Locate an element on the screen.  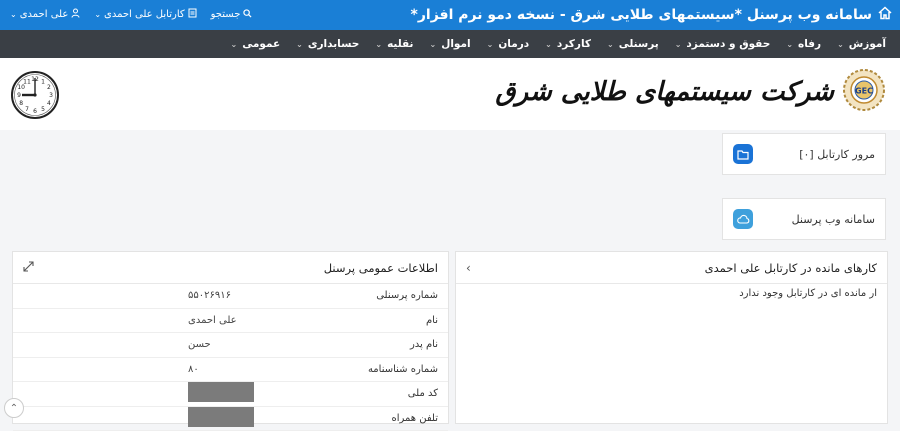
field-value: ۵۵۰۲۶۹۱۶ is located at coordinates (223, 295).